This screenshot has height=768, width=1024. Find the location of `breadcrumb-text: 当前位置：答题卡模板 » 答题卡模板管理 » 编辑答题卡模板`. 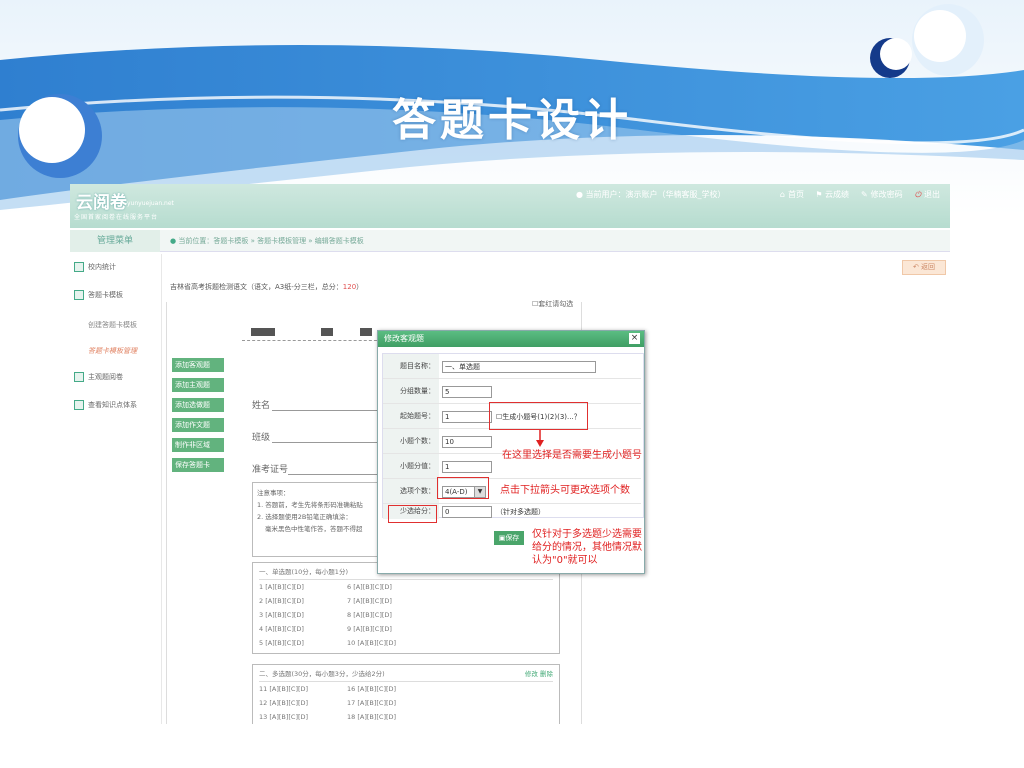

breadcrumb-text: 当前位置：答题卡模板 » 答题卡模板管理 » 编辑答题卡模板 is located at coordinates (270, 241).